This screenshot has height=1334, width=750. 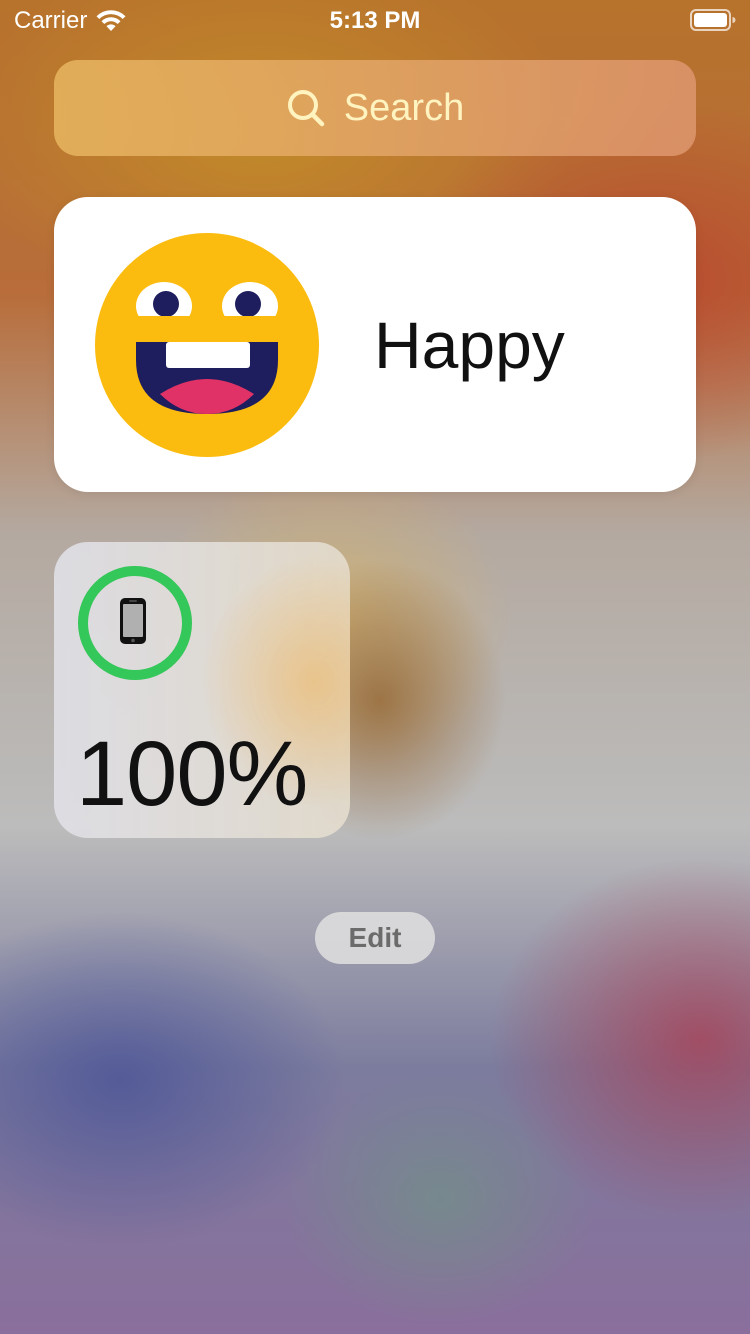 I want to click on iphone-icon, so click(x=133, y=621).